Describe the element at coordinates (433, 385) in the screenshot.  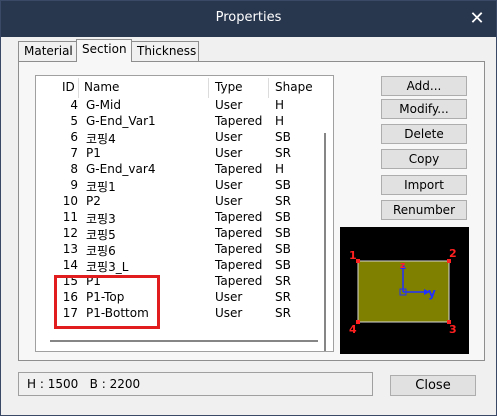
I see `close-button: Close` at that location.